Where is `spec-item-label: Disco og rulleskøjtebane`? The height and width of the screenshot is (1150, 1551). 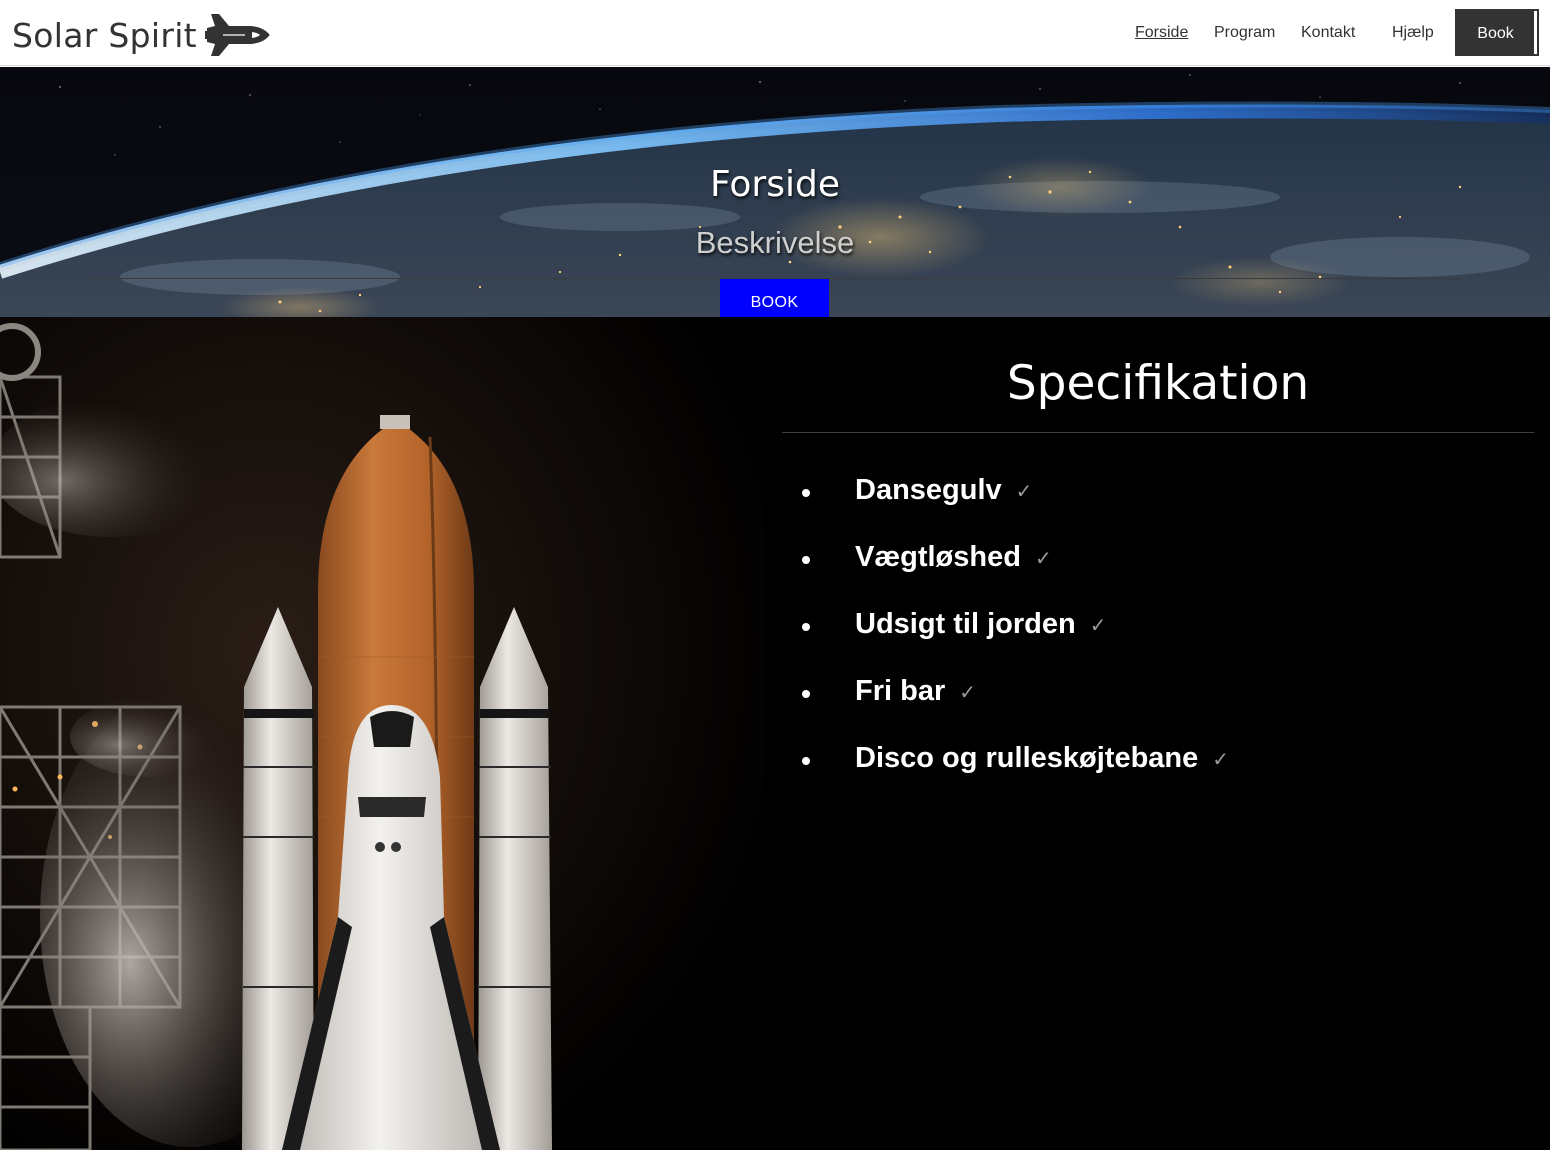 spec-item-label: Disco og rulleskøjtebane is located at coordinates (1027, 758).